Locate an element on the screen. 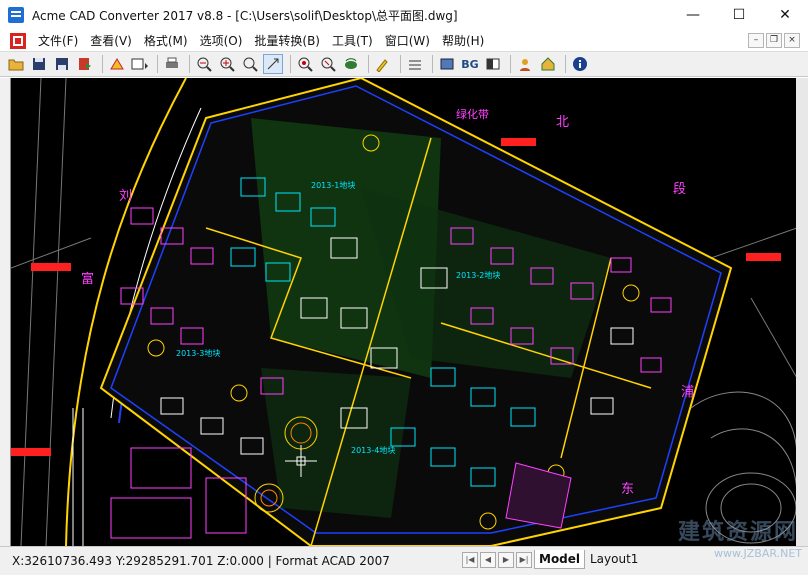  menu-batch-convert: 批量转换(B) is located at coordinates (287, 40).